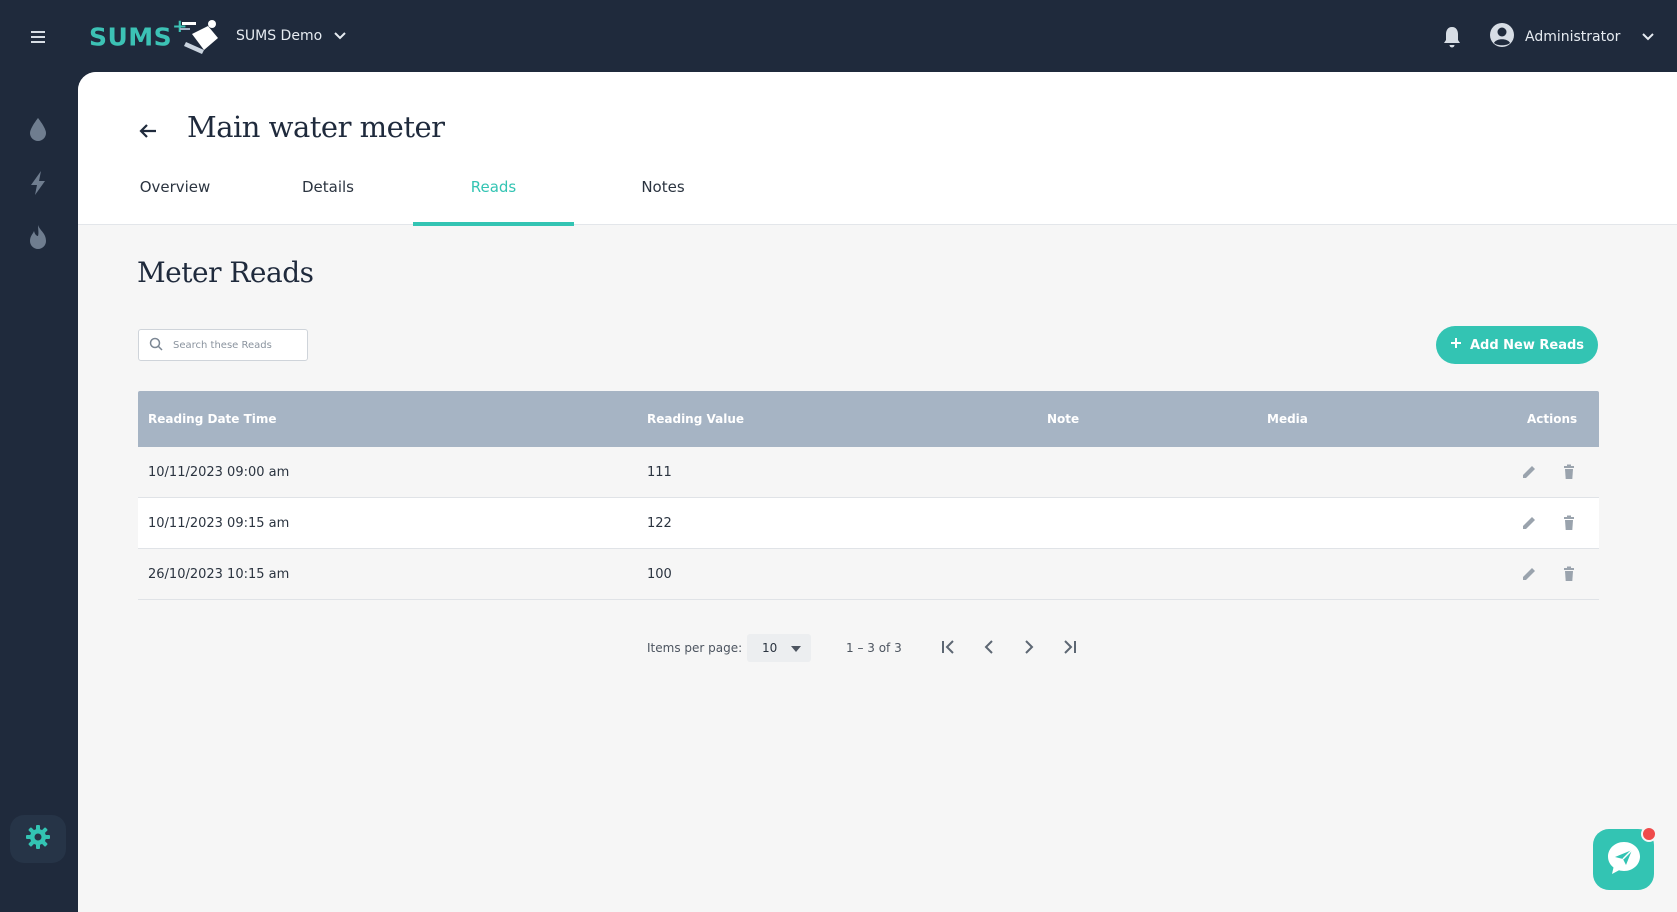 Image resolution: width=1677 pixels, height=912 pixels. What do you see at coordinates (949, 647) in the screenshot?
I see `first-page-icon` at bounding box center [949, 647].